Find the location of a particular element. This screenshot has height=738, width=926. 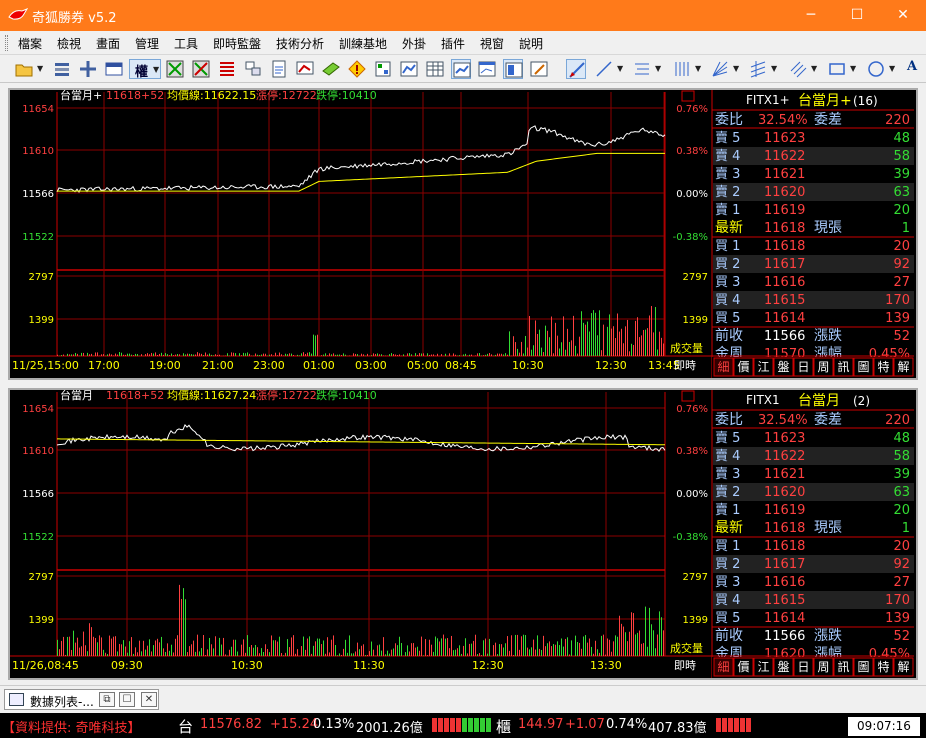

ellipse-tool-icon is located at coordinates (876, 69).